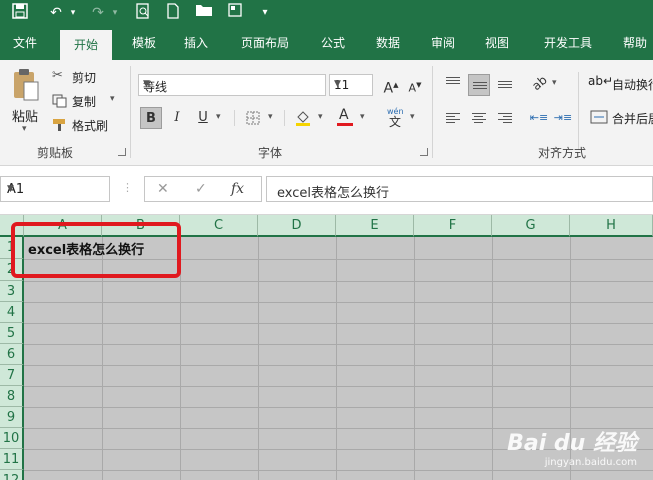 The height and width of the screenshot is (480, 653). What do you see at coordinates (12, 459) in the screenshot?
I see `row-header-11: 11` at bounding box center [12, 459].